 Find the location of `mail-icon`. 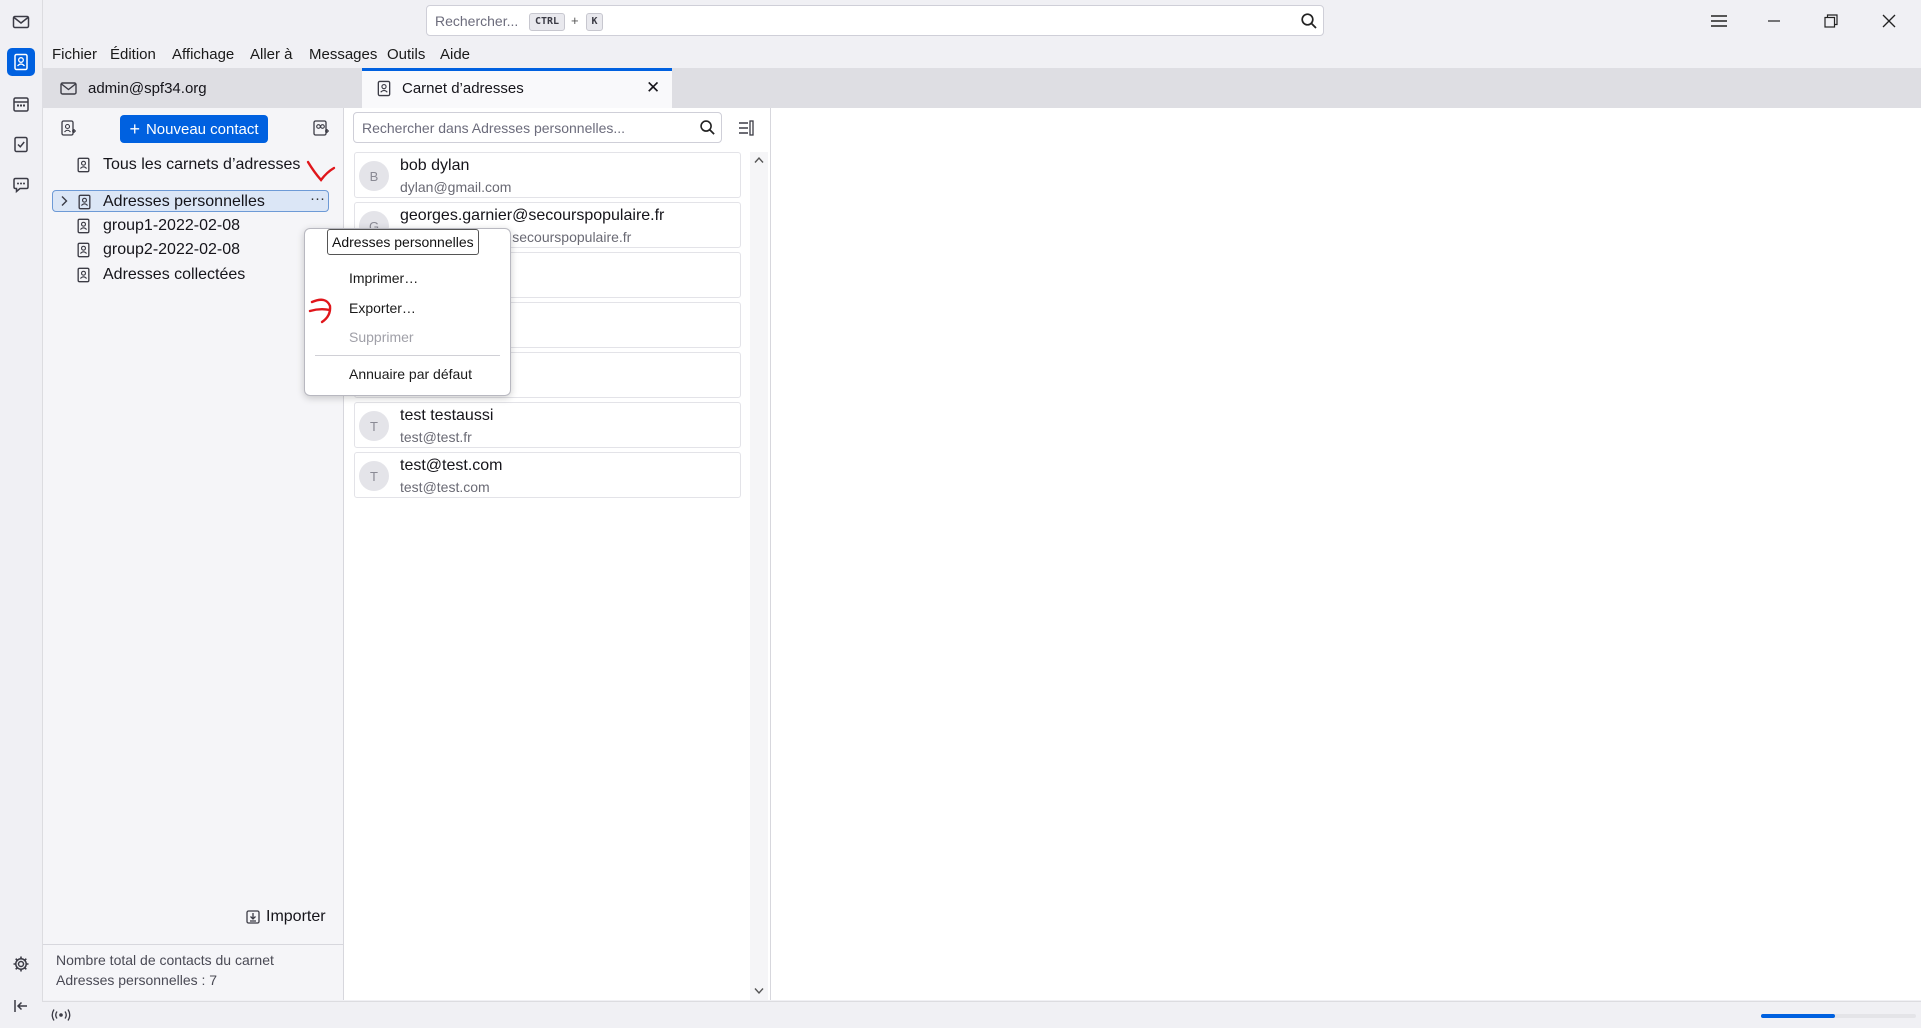

mail-icon is located at coordinates (21, 22).